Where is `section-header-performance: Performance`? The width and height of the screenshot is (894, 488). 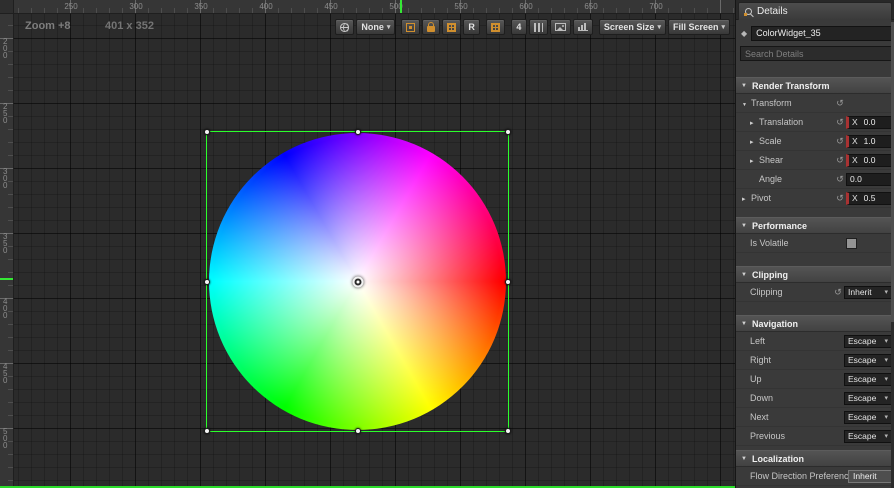 section-header-performance: Performance is located at coordinates (815, 225).